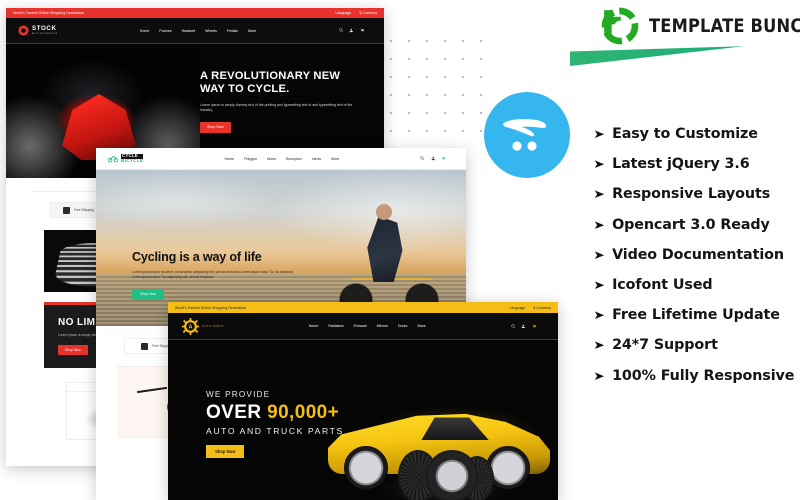 This screenshot has height=500, width=800. What do you see at coordinates (252, 31) in the screenshot?
I see `mock1-nav-item: More` at bounding box center [252, 31].